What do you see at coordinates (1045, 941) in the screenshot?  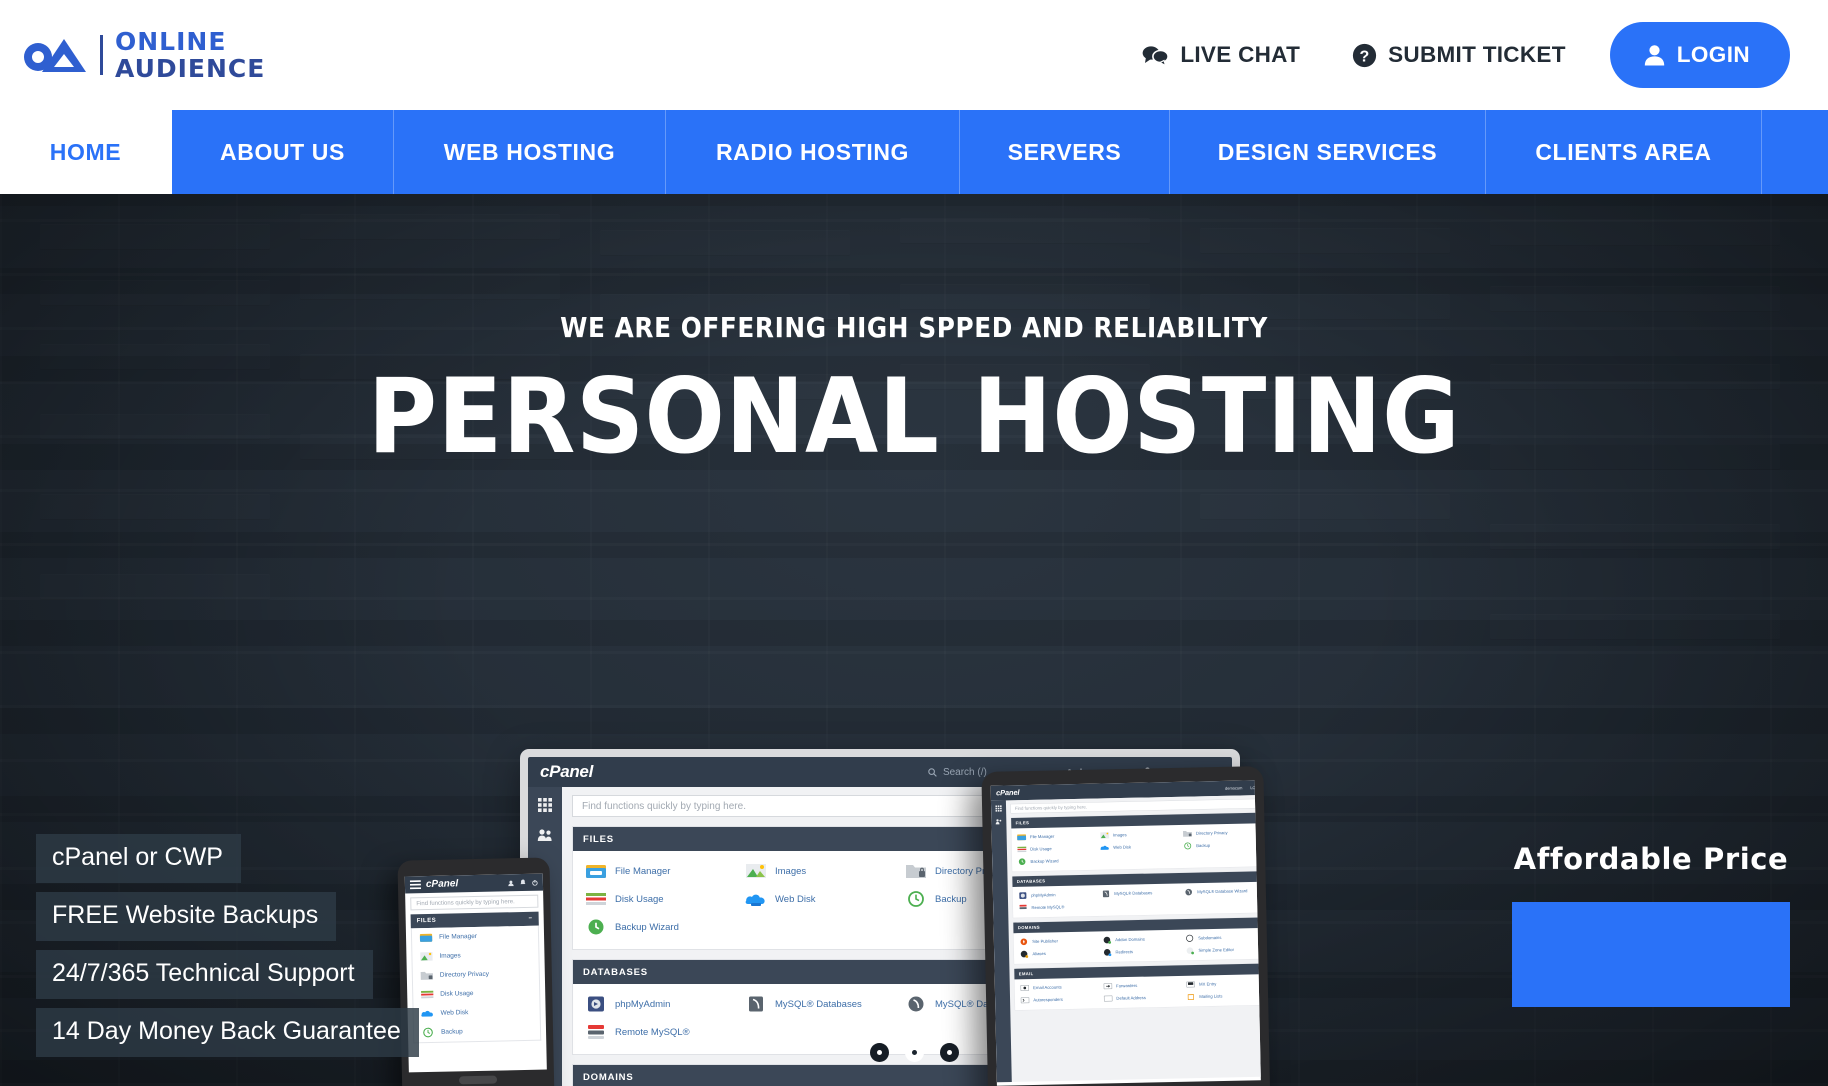 I see `cpanel-tile-label: Site Publisher` at bounding box center [1045, 941].